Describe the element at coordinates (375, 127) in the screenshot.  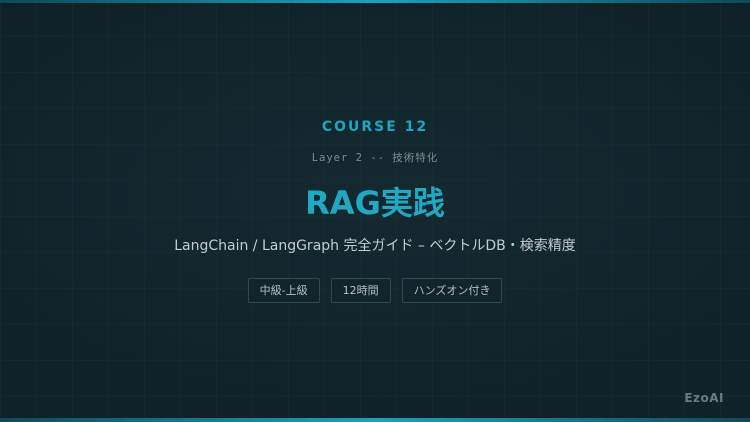
I see `course-number: COURSE 12` at that location.